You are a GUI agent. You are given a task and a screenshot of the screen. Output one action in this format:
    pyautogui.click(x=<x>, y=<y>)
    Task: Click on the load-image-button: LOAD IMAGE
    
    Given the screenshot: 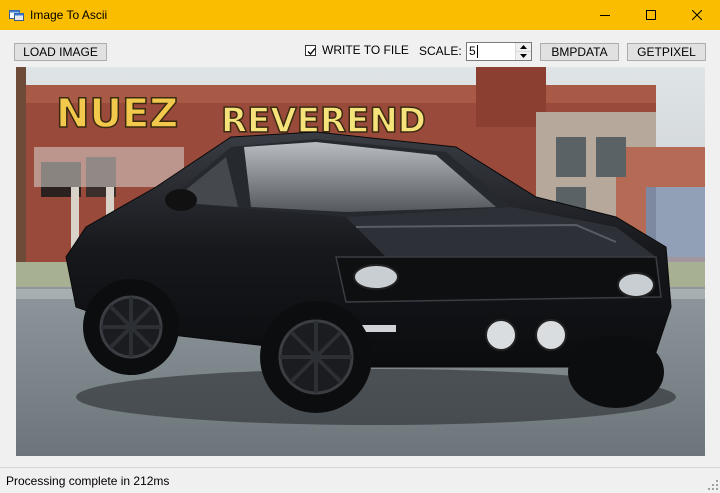 What is the action you would take?
    pyautogui.click(x=60, y=52)
    